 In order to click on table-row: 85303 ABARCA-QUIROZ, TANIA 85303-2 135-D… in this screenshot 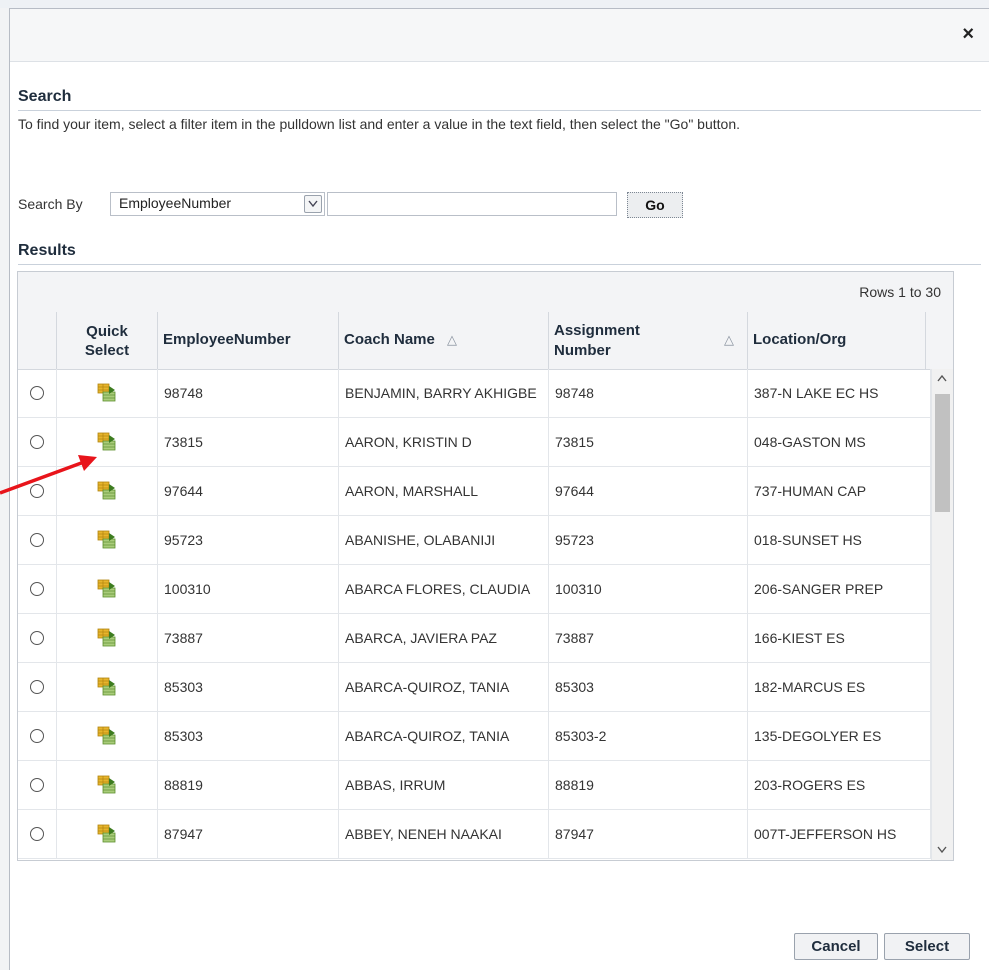, I will do `click(474, 736)`.